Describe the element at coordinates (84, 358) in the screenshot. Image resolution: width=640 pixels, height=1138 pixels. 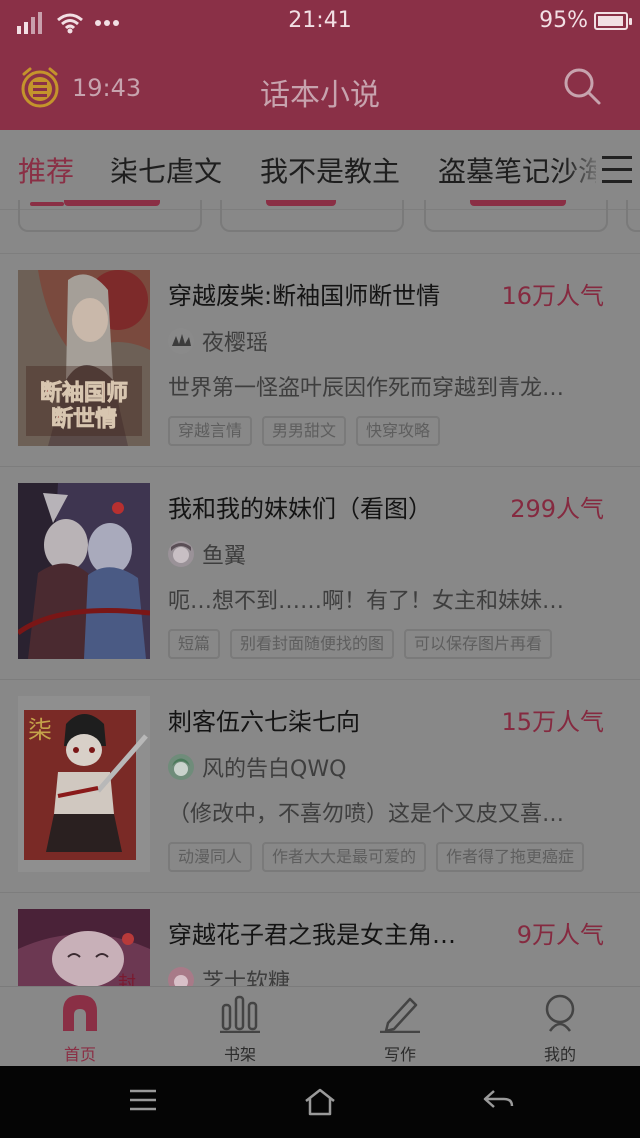
I see `book-cover: 断袖国师 断世情` at that location.